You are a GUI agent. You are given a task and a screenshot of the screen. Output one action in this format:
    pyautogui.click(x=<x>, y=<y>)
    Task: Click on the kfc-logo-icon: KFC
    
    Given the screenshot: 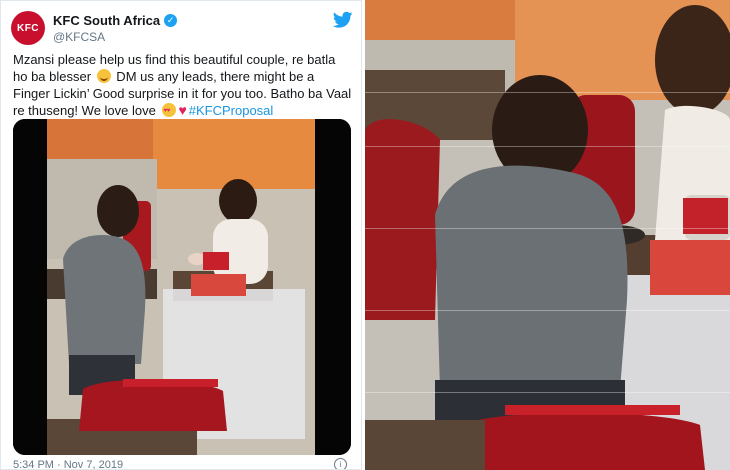 What is the action you would take?
    pyautogui.click(x=28, y=28)
    